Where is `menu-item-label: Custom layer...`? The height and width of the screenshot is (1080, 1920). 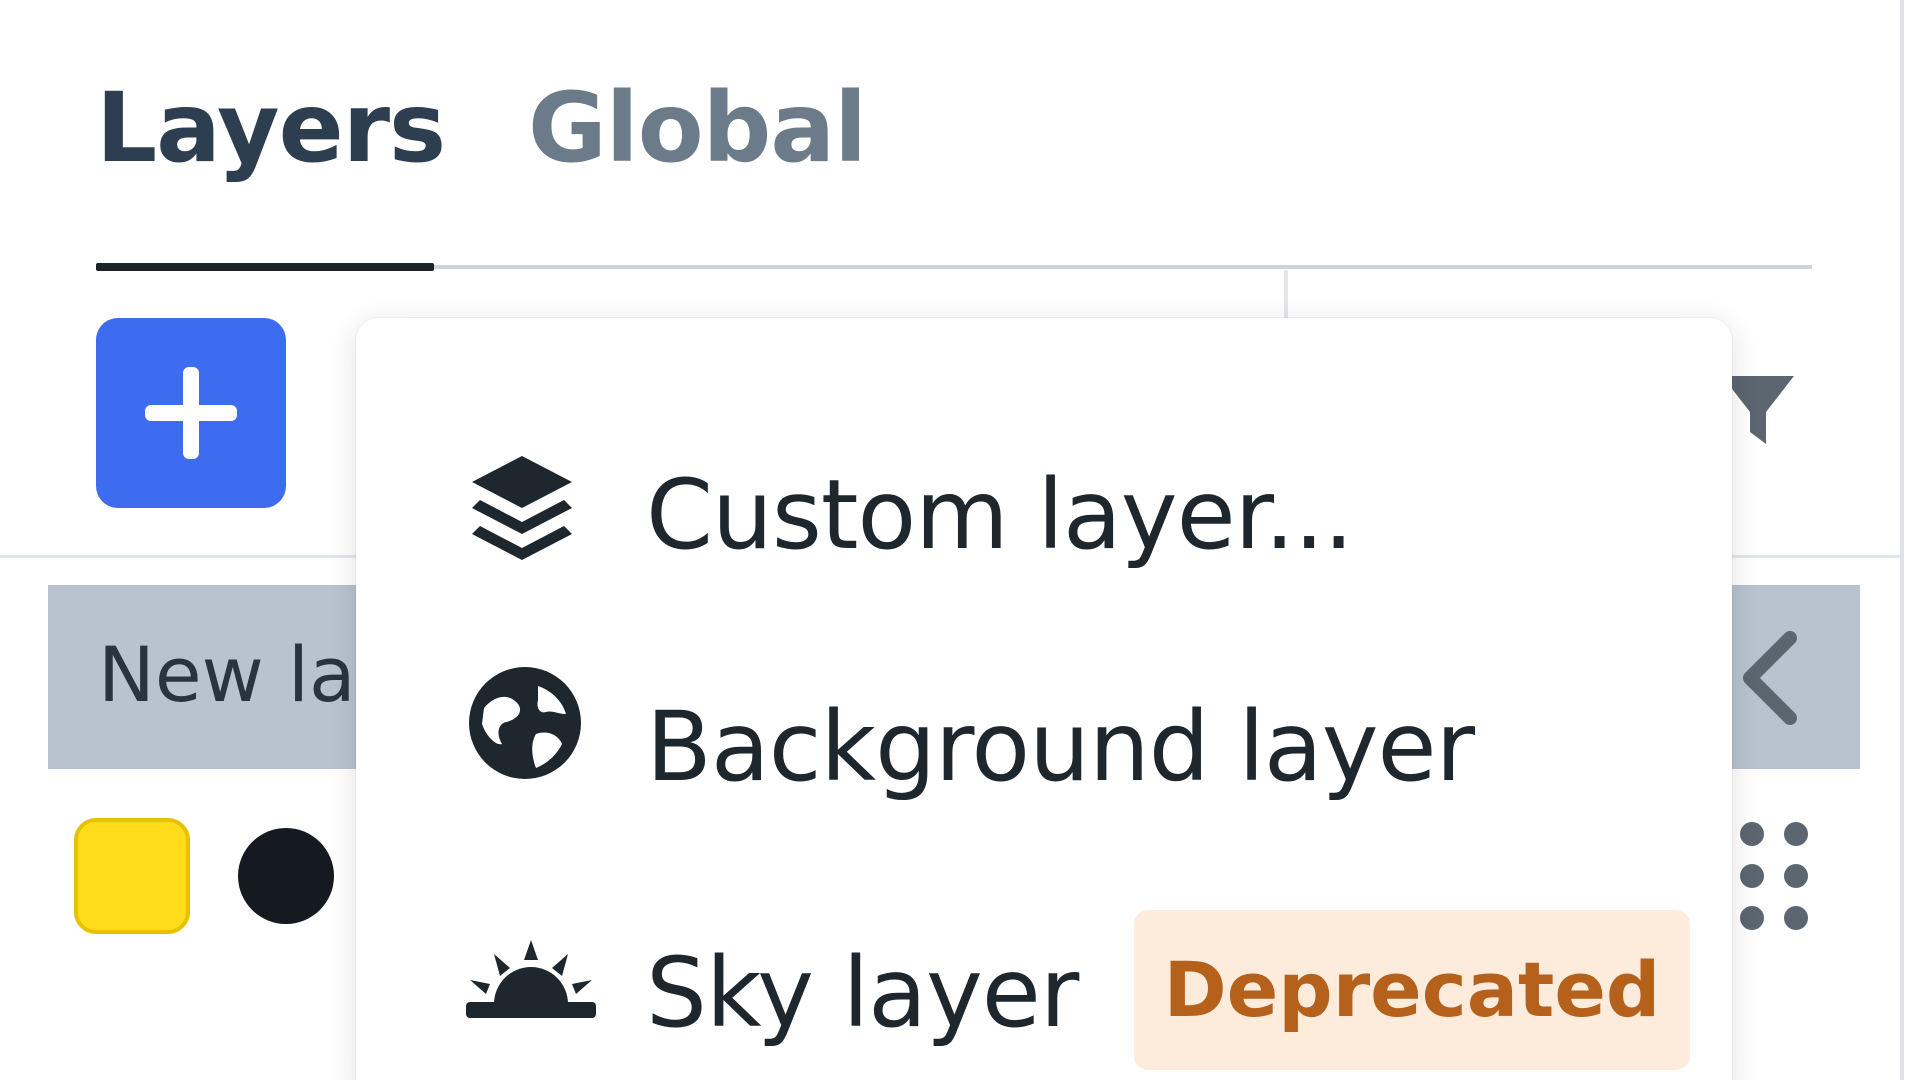 menu-item-label: Custom layer... is located at coordinates (1000, 515).